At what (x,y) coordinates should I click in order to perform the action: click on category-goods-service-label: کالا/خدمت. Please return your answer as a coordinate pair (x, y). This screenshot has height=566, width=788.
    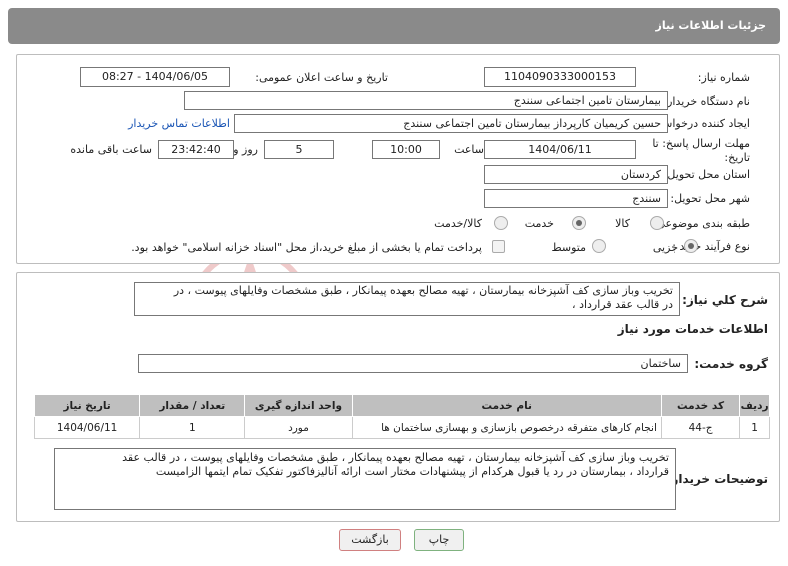
    Looking at the image, I should click on (458, 223).